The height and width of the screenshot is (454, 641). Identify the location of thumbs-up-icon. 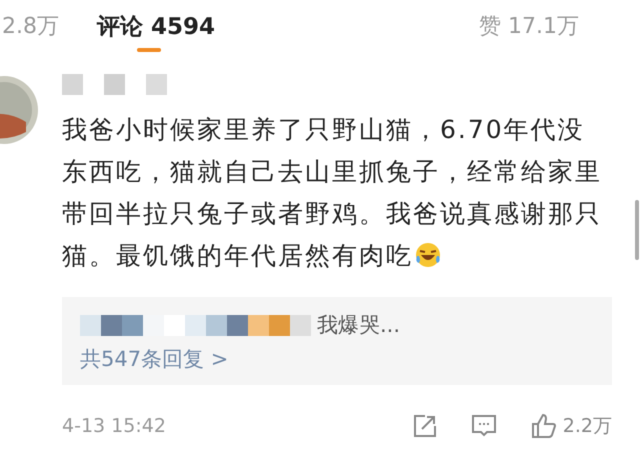
(543, 426).